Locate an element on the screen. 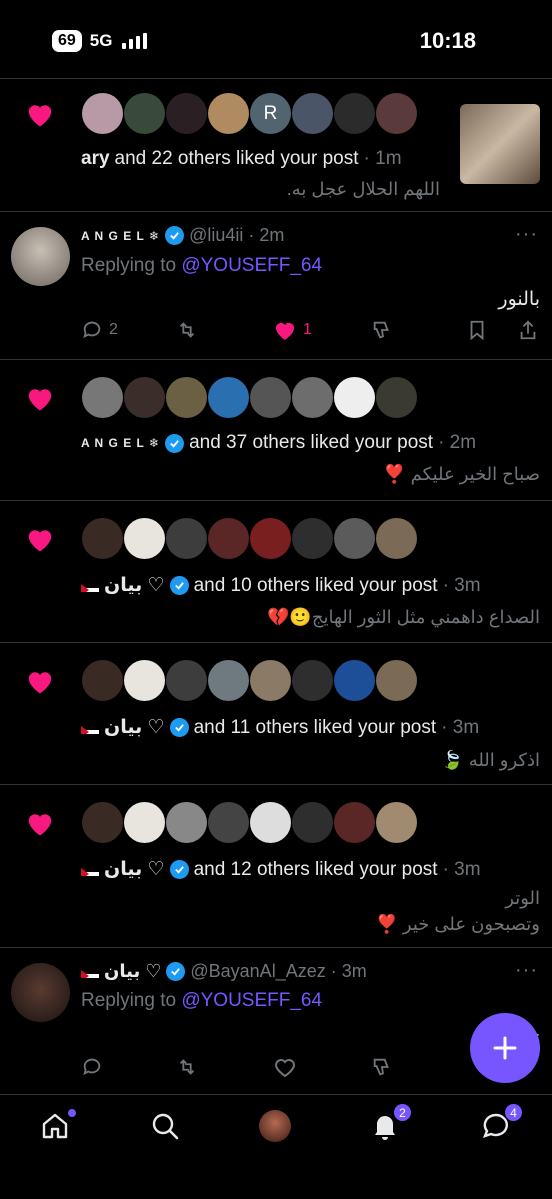 This screenshot has width=552, height=1199. retweet-icon is located at coordinates (187, 330).